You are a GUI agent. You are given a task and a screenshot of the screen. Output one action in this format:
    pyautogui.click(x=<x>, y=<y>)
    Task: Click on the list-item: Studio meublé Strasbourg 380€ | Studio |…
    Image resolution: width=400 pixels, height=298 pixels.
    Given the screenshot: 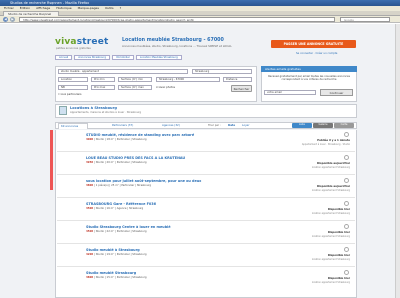 What is the action you would take?
    pyautogui.click(x=206, y=279)
    